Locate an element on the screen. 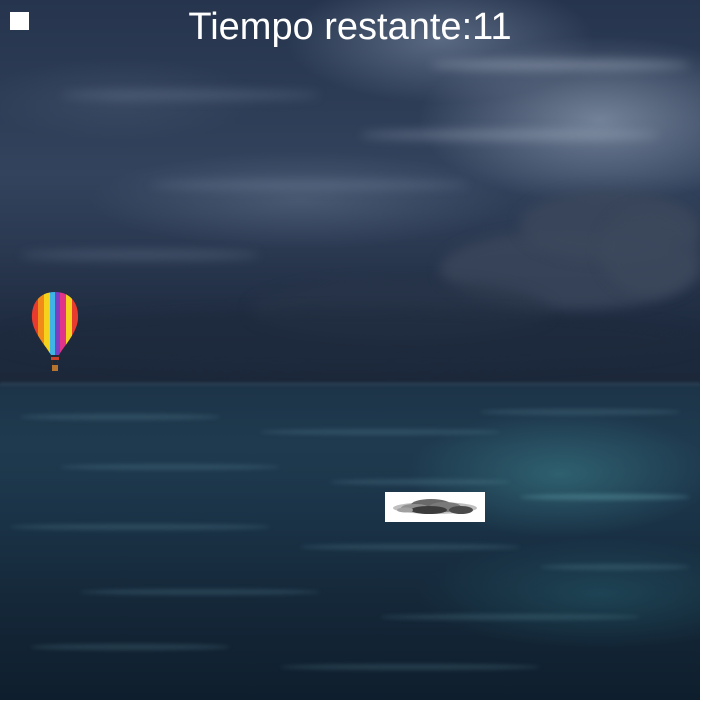 This screenshot has height=702, width=703. time-remaining-display: Tiempo restante:11 is located at coordinates (350, 27).